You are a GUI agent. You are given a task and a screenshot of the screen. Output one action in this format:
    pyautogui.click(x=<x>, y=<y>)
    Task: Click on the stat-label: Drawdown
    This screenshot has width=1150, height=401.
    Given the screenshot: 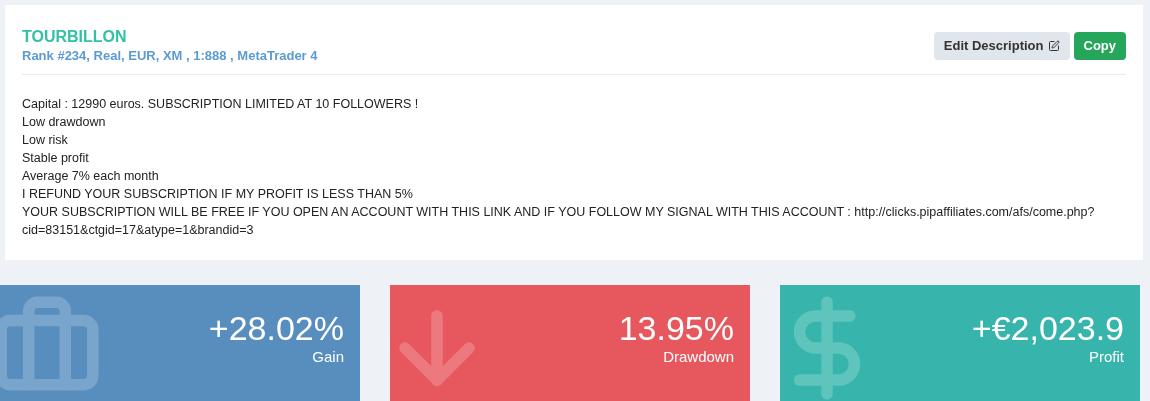 What is the action you would take?
    pyautogui.click(x=698, y=357)
    